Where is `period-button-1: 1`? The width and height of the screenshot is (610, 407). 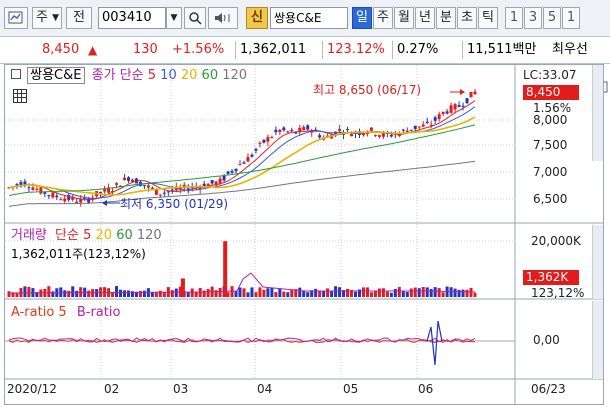
period-button-1: 1 is located at coordinates (514, 18).